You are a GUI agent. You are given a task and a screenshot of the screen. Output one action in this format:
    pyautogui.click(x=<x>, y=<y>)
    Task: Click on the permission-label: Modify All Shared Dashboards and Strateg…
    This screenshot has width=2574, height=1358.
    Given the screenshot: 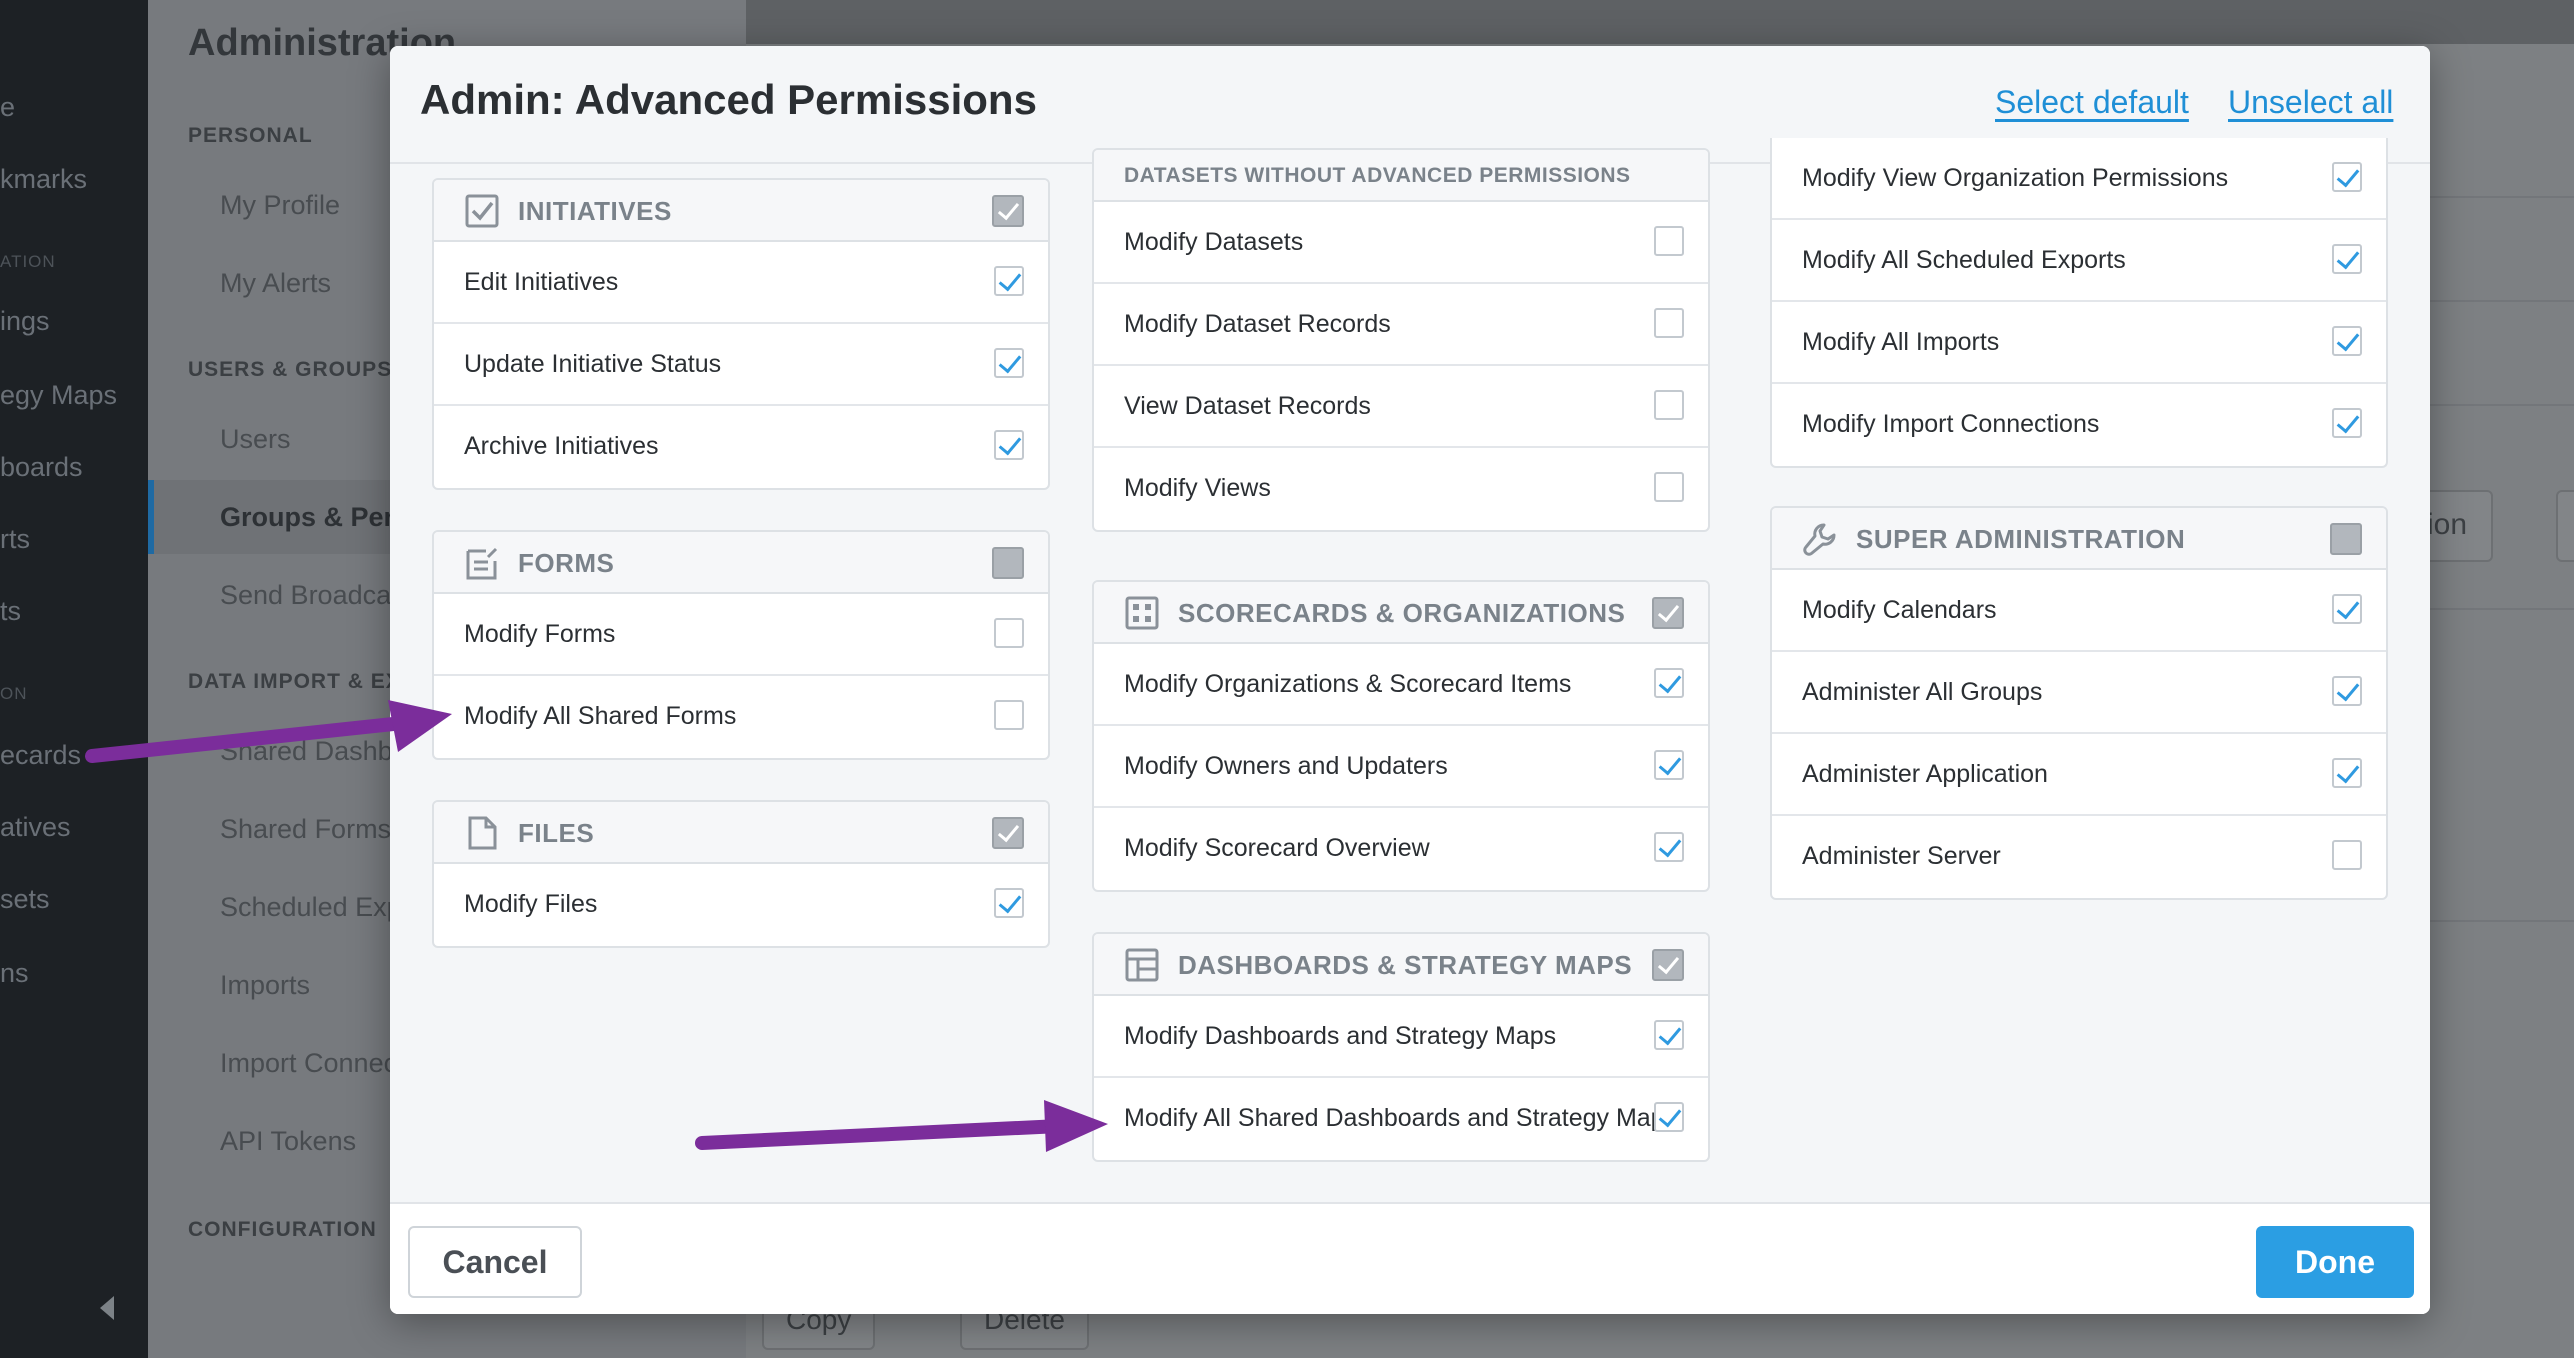 What is the action you would take?
    pyautogui.click(x=1401, y=1118)
    